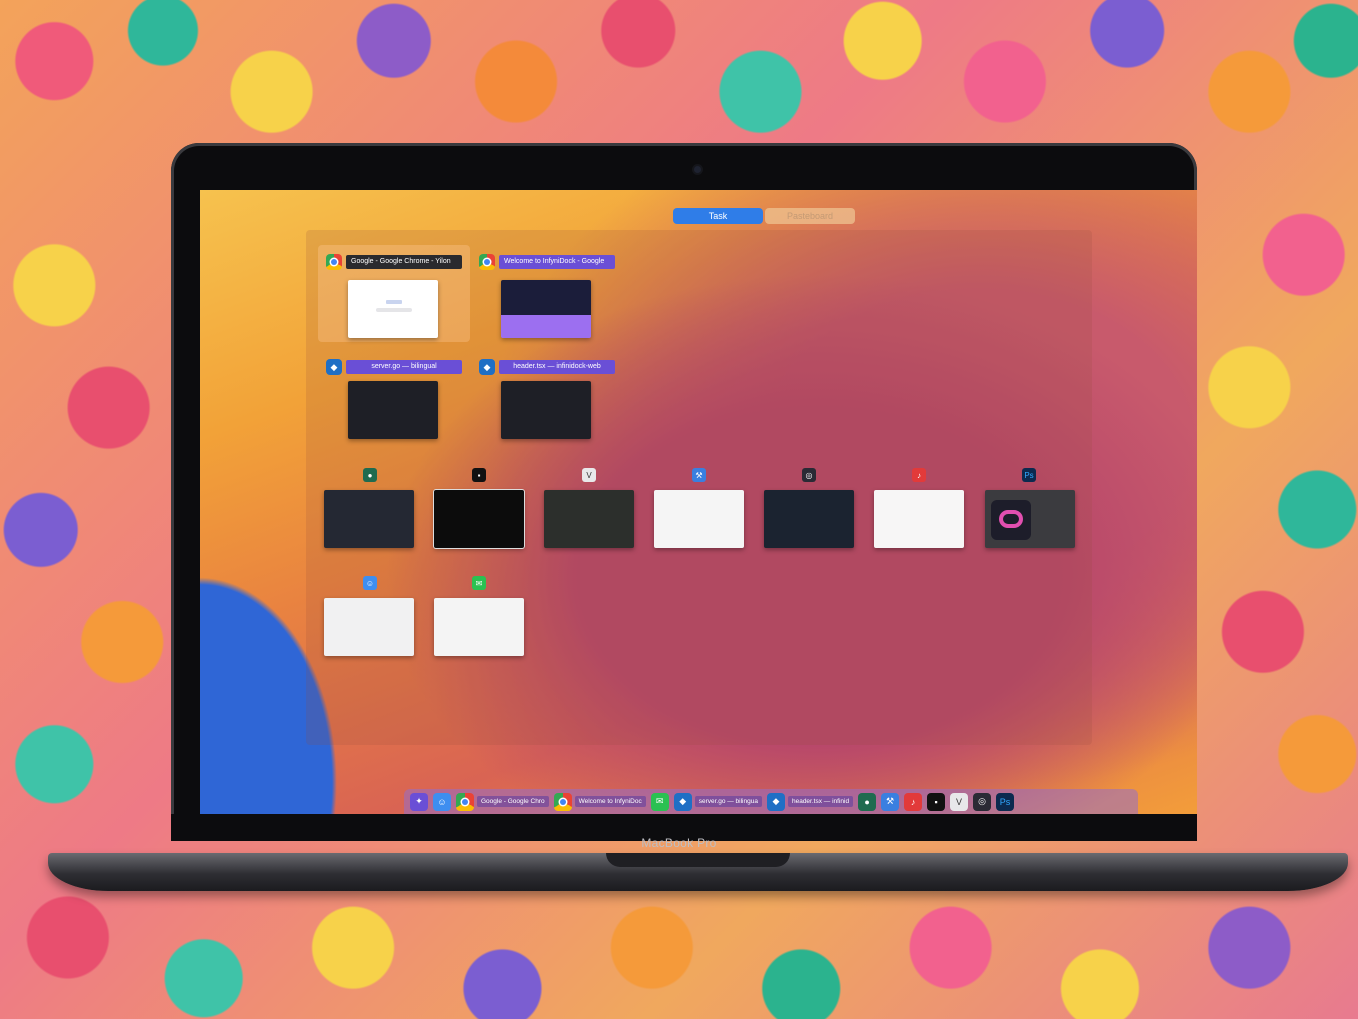  Describe the element at coordinates (698, 860) in the screenshot. I see `laptop-notch` at that location.